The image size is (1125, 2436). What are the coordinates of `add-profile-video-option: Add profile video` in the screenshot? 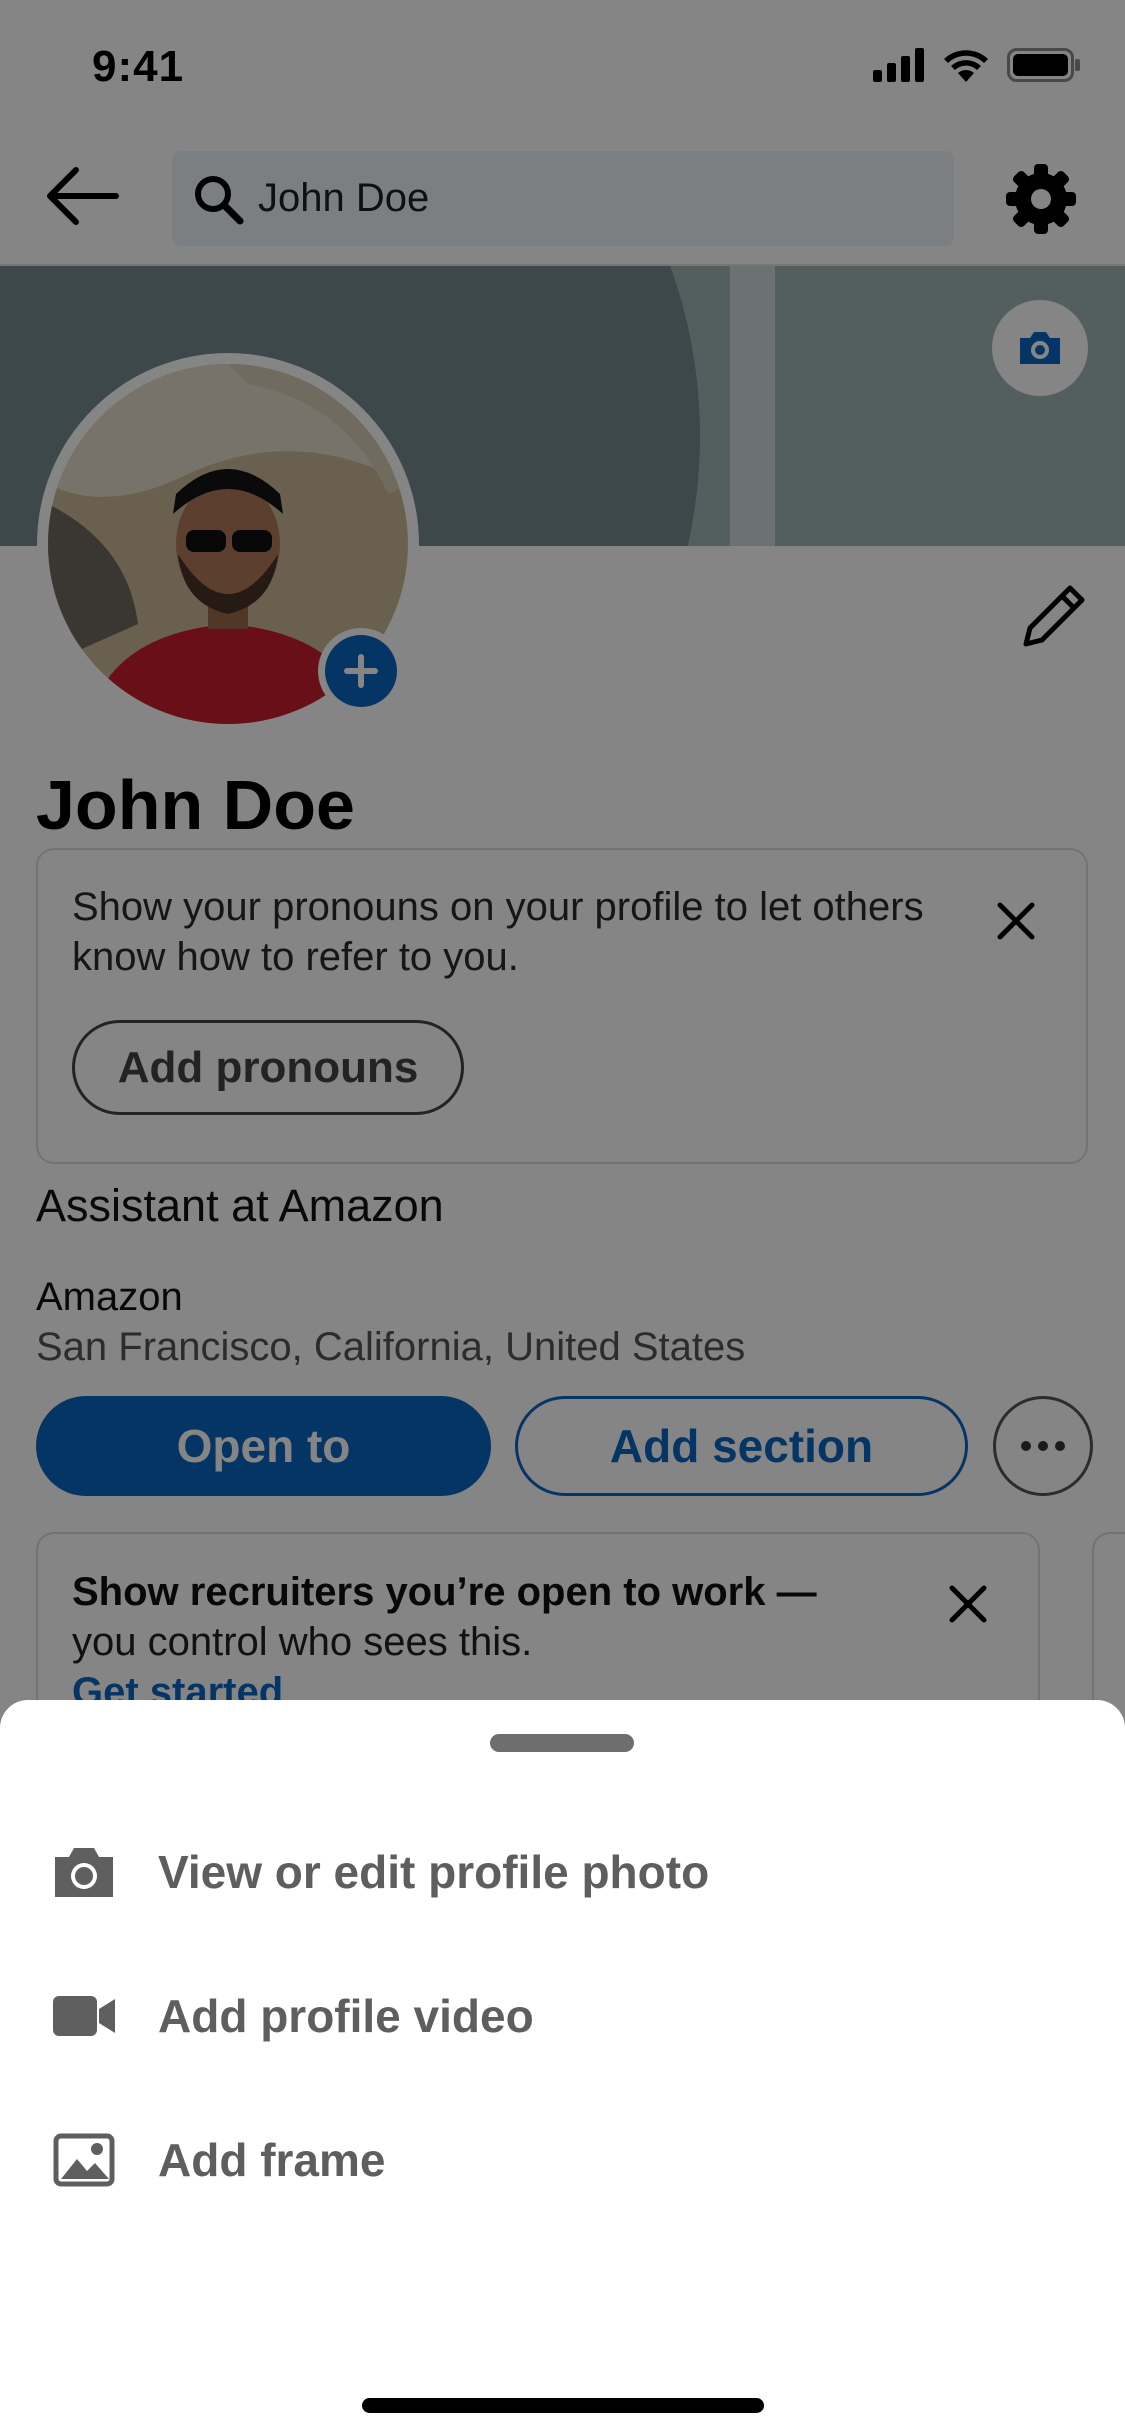 It's located at (562, 2016).